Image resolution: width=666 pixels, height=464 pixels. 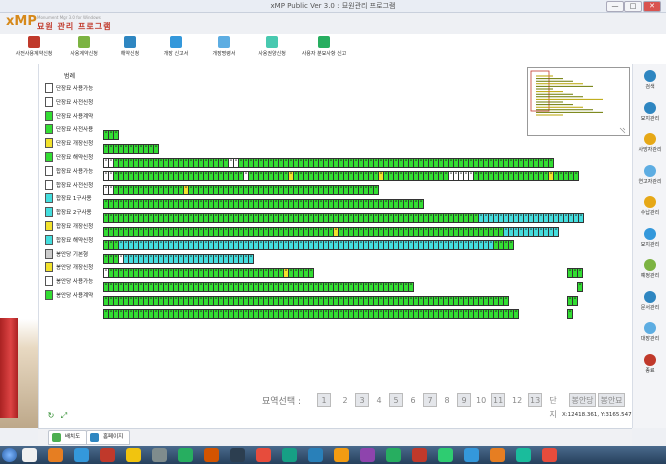 I want to click on logo-system-name: 묘원 관리 프로그램, so click(x=74, y=26).